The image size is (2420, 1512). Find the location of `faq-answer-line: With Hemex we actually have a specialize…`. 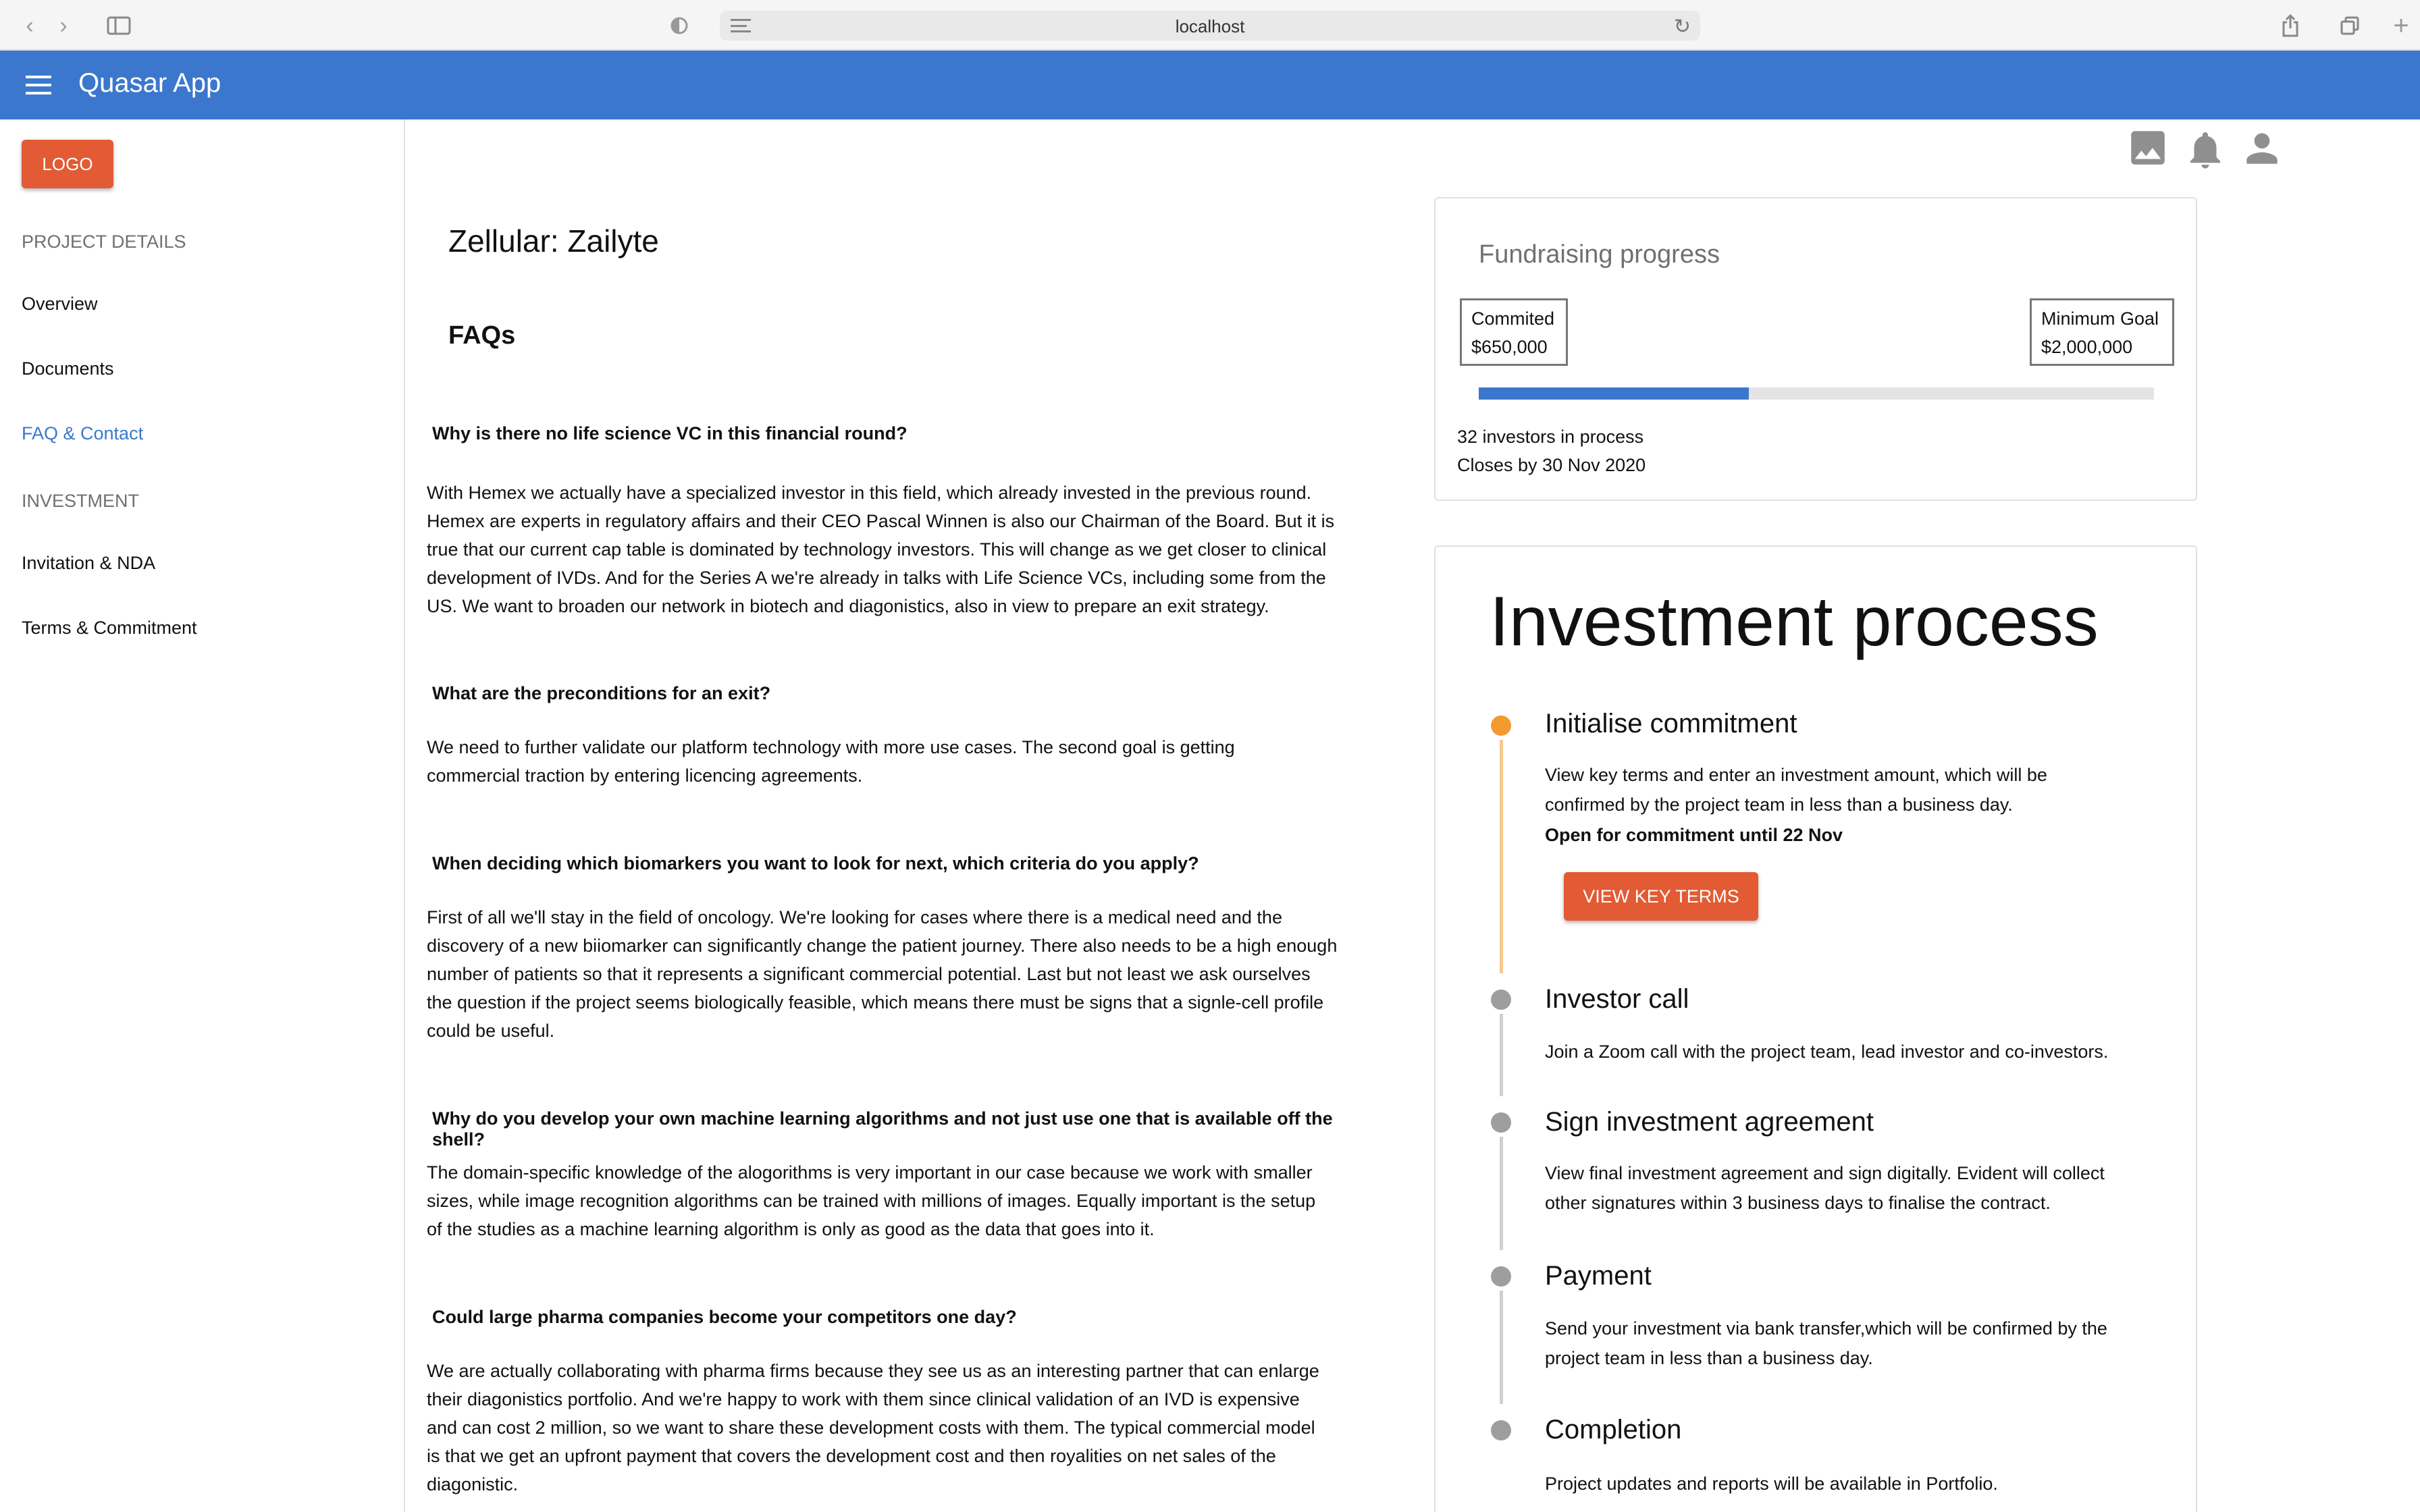

faq-answer-line: With Hemex we actually have a specialize… is located at coordinates (869, 493).